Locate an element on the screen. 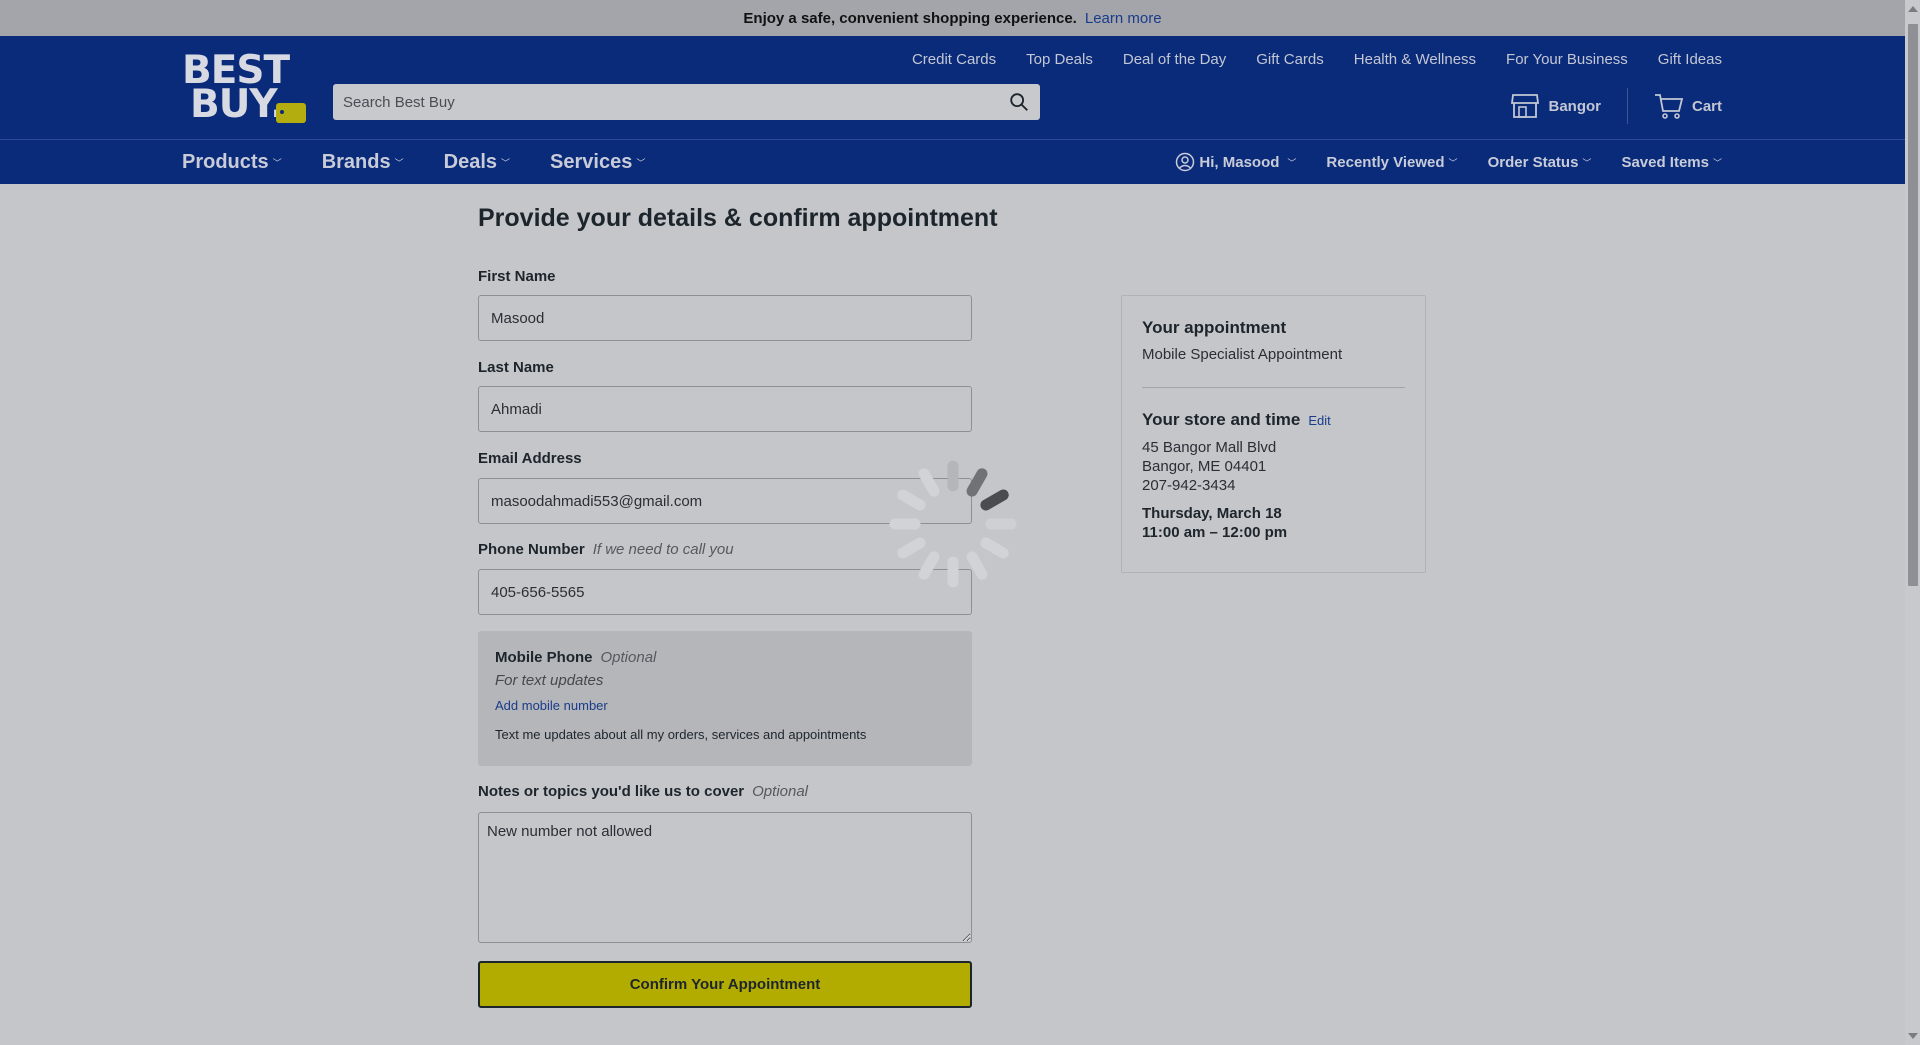  last-name-input is located at coordinates (725, 409).